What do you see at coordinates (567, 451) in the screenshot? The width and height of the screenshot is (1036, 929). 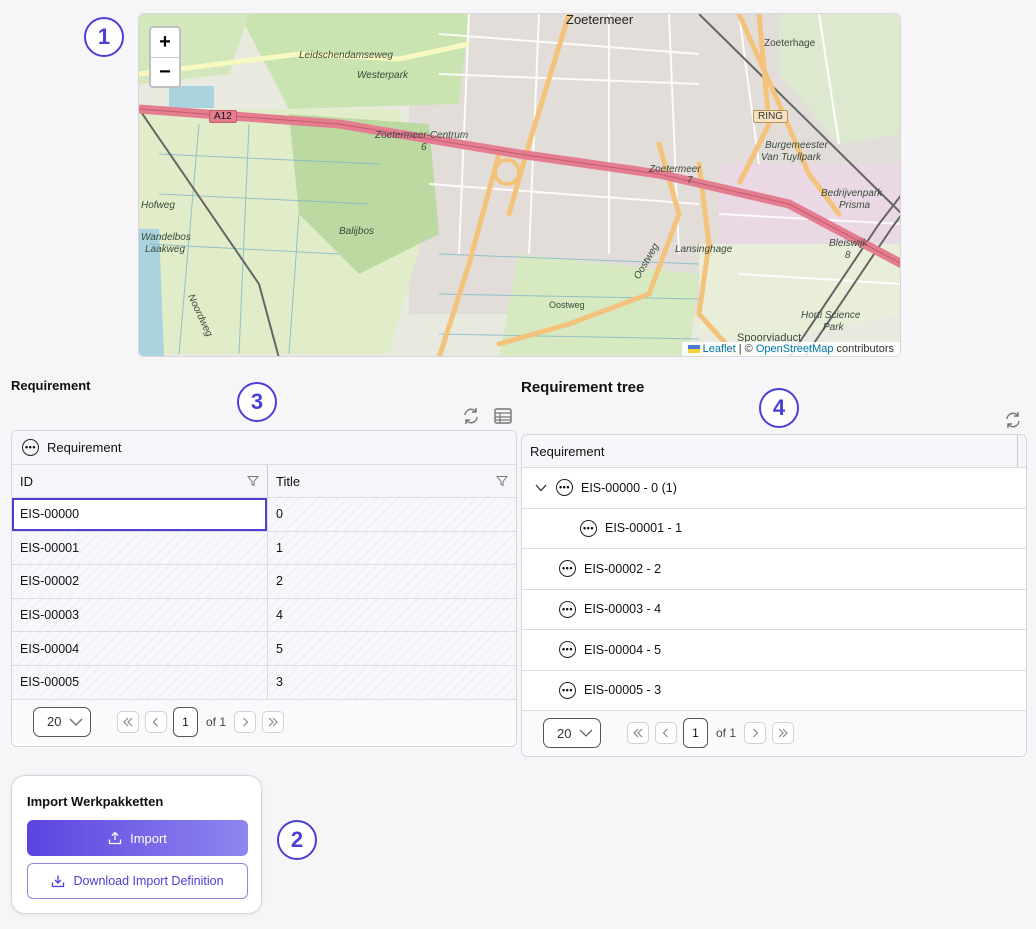 I see `tree-column-label: Requirement` at bounding box center [567, 451].